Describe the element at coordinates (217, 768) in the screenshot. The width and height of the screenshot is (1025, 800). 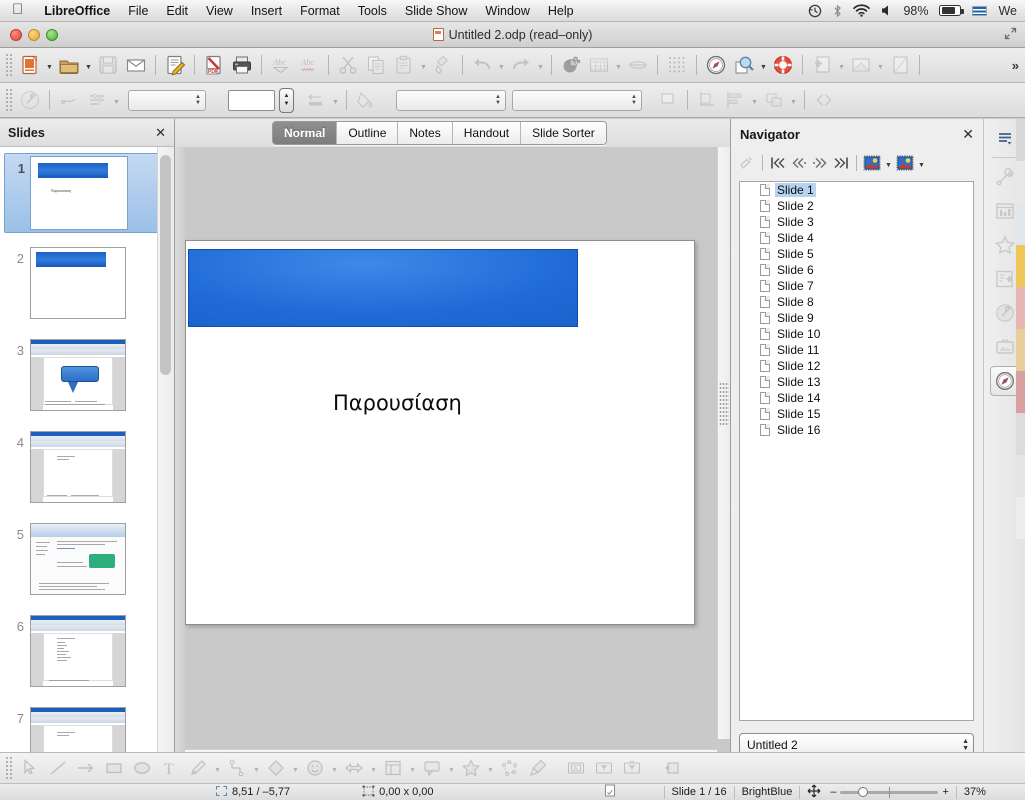
I see `curve-dropdown: ▼` at that location.